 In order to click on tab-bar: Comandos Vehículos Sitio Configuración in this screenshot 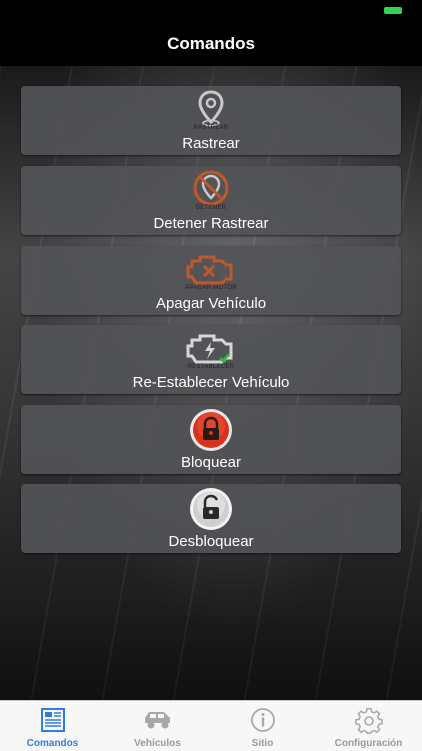, I will do `click(211, 725)`.